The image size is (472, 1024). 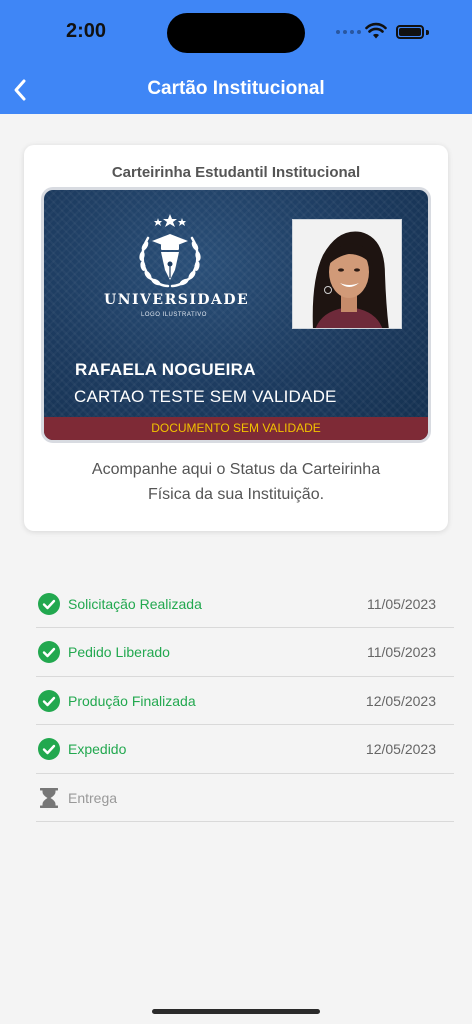 What do you see at coordinates (97, 749) in the screenshot?
I see `step-label: Expedido` at bounding box center [97, 749].